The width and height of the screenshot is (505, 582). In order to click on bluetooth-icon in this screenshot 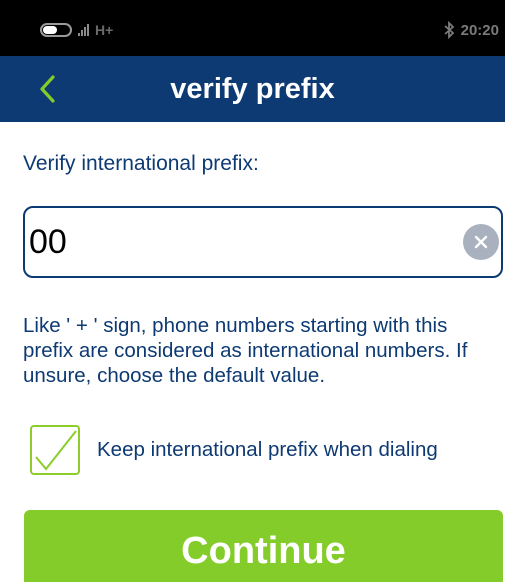, I will do `click(449, 30)`.